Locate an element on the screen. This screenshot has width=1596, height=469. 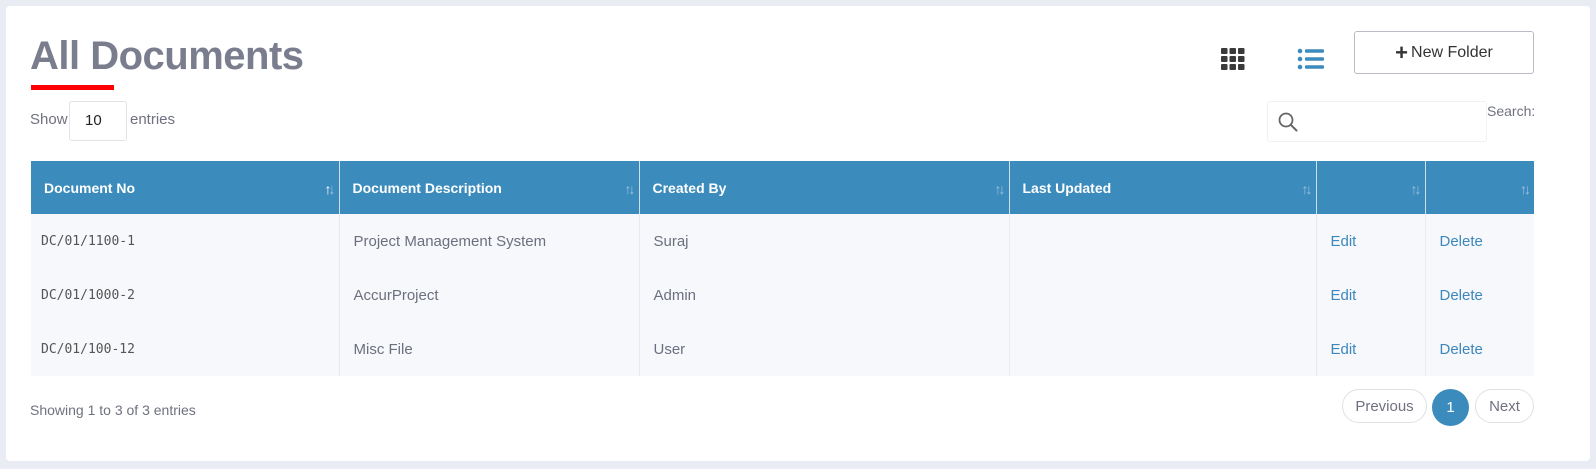
new-folder-label: New Folder is located at coordinates (1452, 52).